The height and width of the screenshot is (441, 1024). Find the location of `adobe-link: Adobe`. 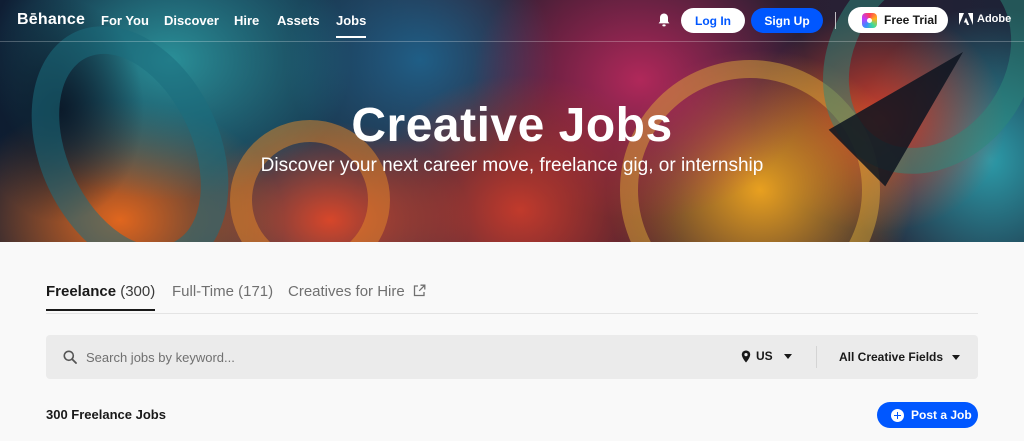

adobe-link: Adobe is located at coordinates (985, 19).